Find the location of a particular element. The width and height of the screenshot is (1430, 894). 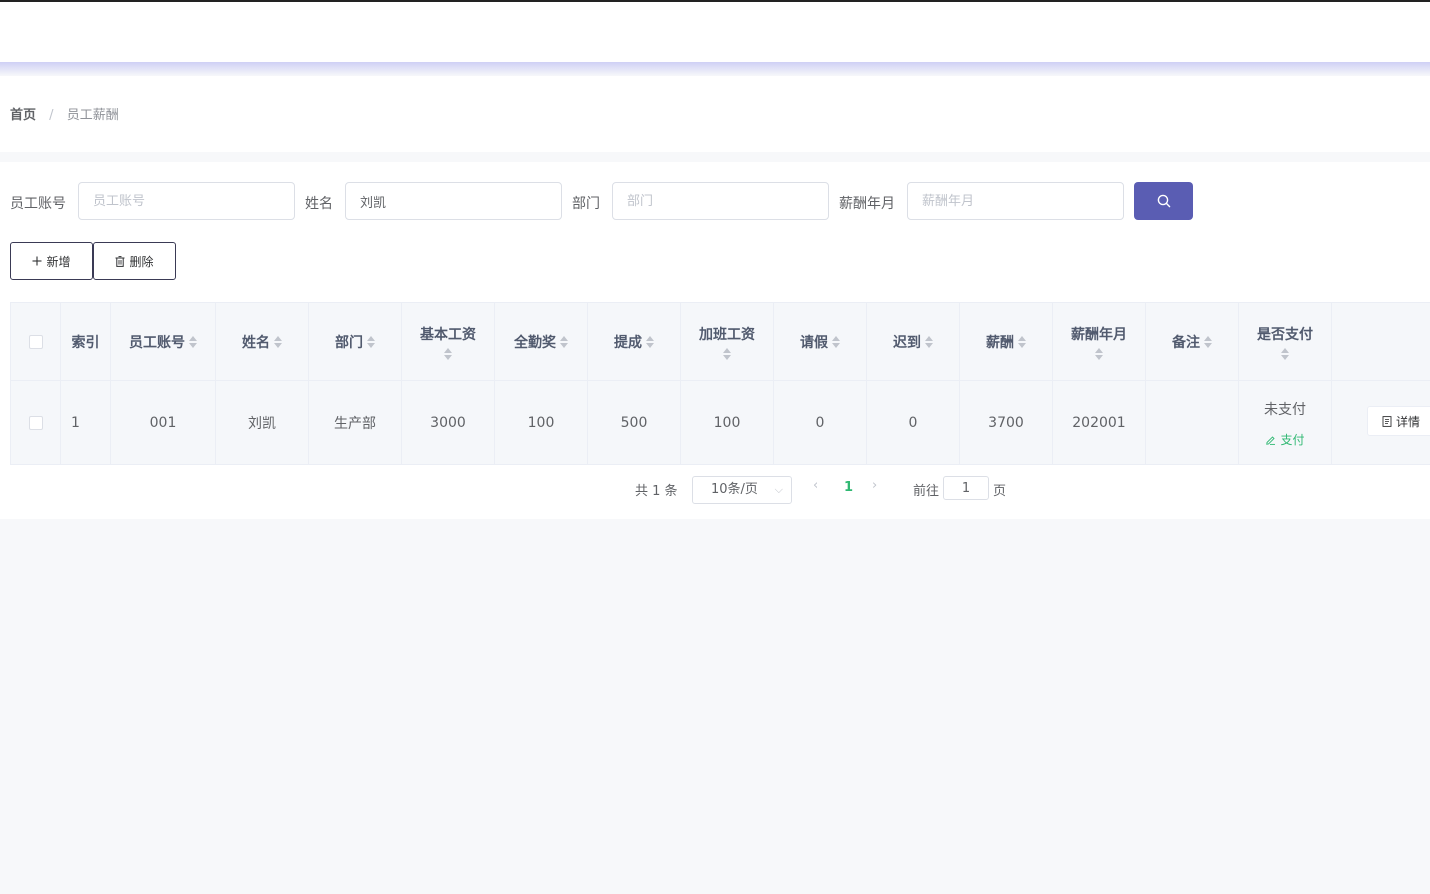

header-actions is located at coordinates (1381, 341).